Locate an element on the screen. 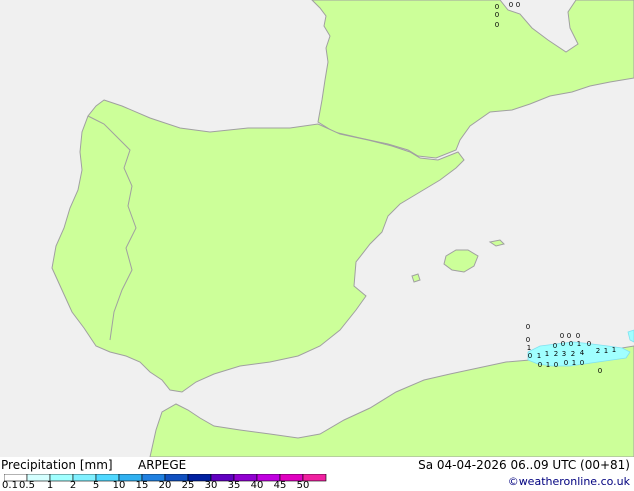  legend-tick-label: 2 is located at coordinates (73, 485).